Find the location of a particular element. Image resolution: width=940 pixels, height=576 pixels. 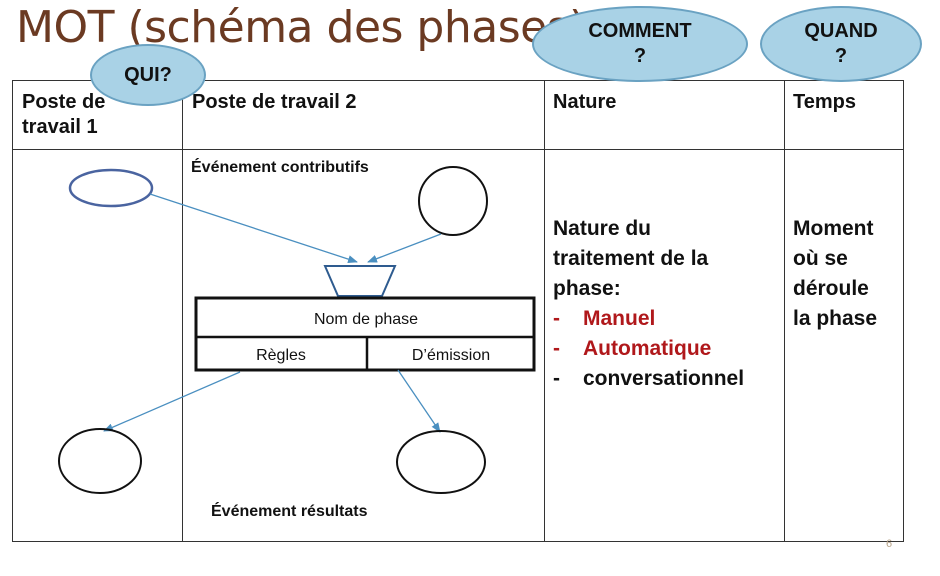

result-event-left is located at coordinates (100, 461).